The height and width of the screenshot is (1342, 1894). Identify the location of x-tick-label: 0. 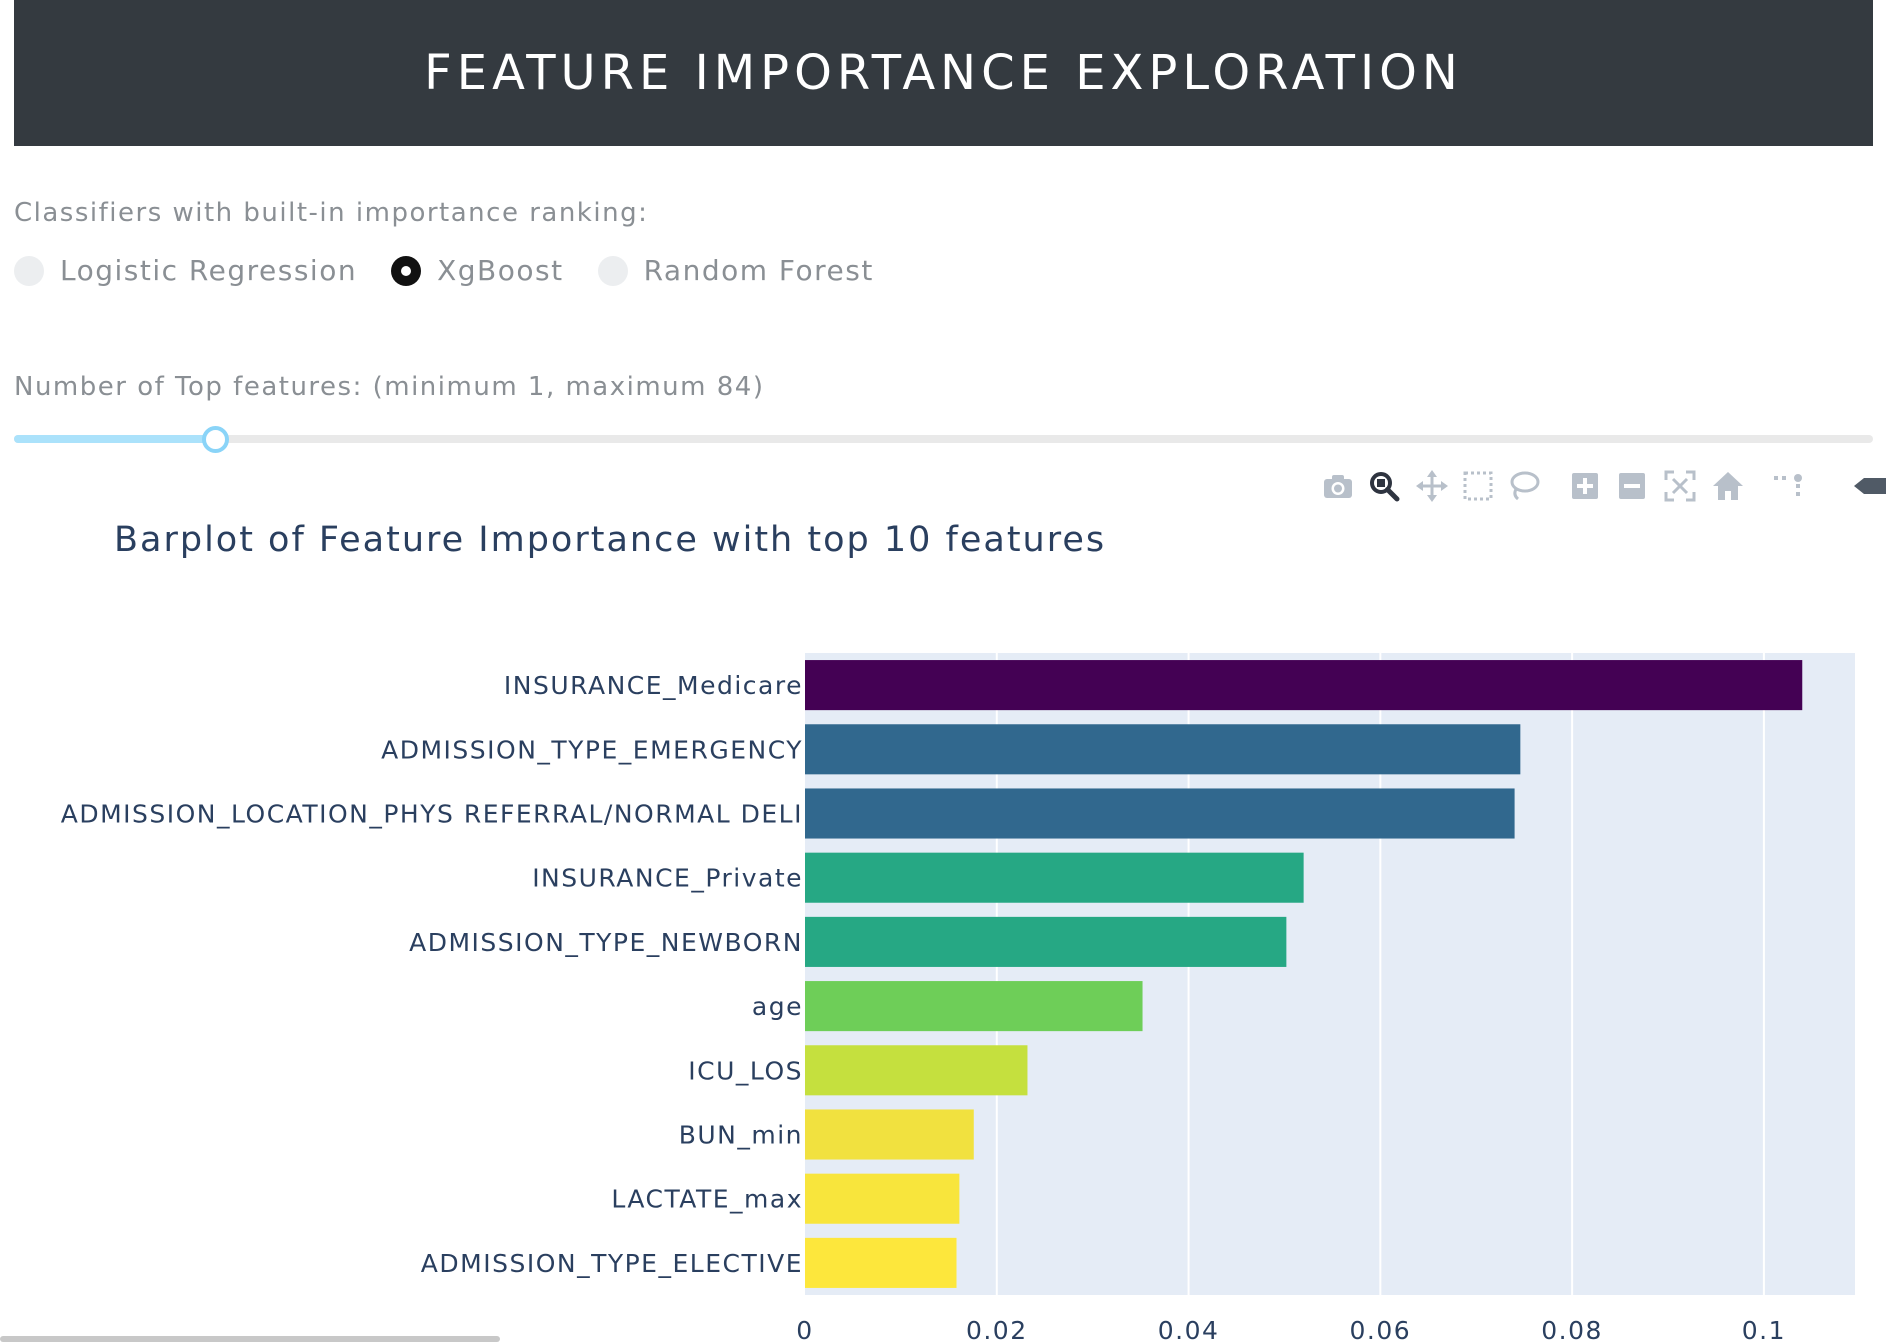
(804, 1329).